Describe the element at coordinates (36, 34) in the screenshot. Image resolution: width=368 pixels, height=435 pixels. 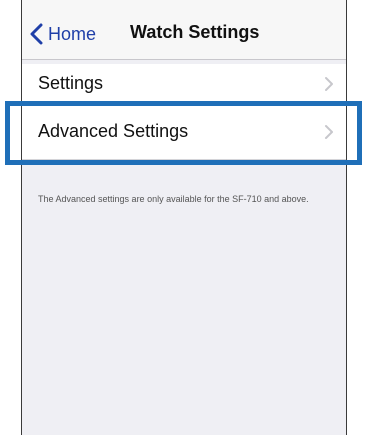
I see `chevron-left-icon` at that location.